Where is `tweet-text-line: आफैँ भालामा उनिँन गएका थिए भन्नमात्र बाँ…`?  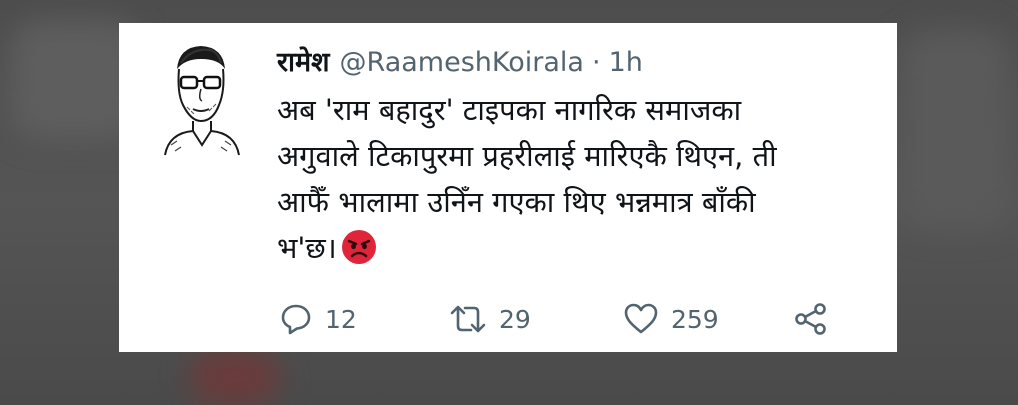 tweet-text-line: आफैँ भालामा उनिँन गएका थिए भन्नमात्र बाँ… is located at coordinates (516, 202).